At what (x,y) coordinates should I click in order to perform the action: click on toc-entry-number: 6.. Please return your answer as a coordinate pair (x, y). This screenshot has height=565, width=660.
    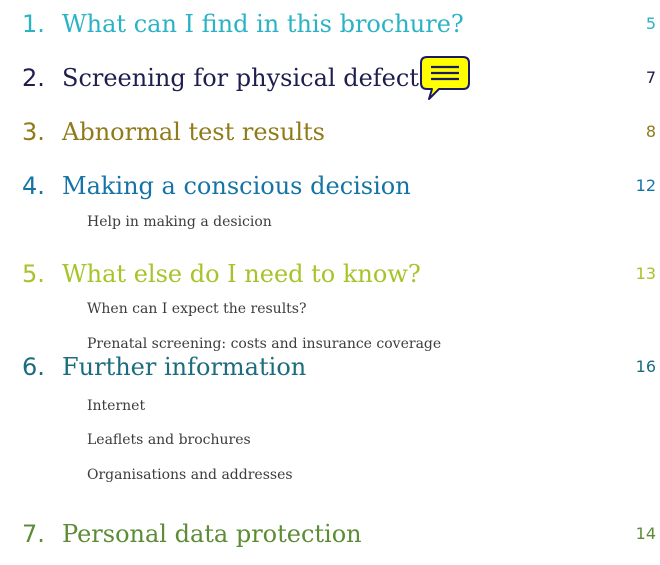
    Looking at the image, I should click on (33, 367).